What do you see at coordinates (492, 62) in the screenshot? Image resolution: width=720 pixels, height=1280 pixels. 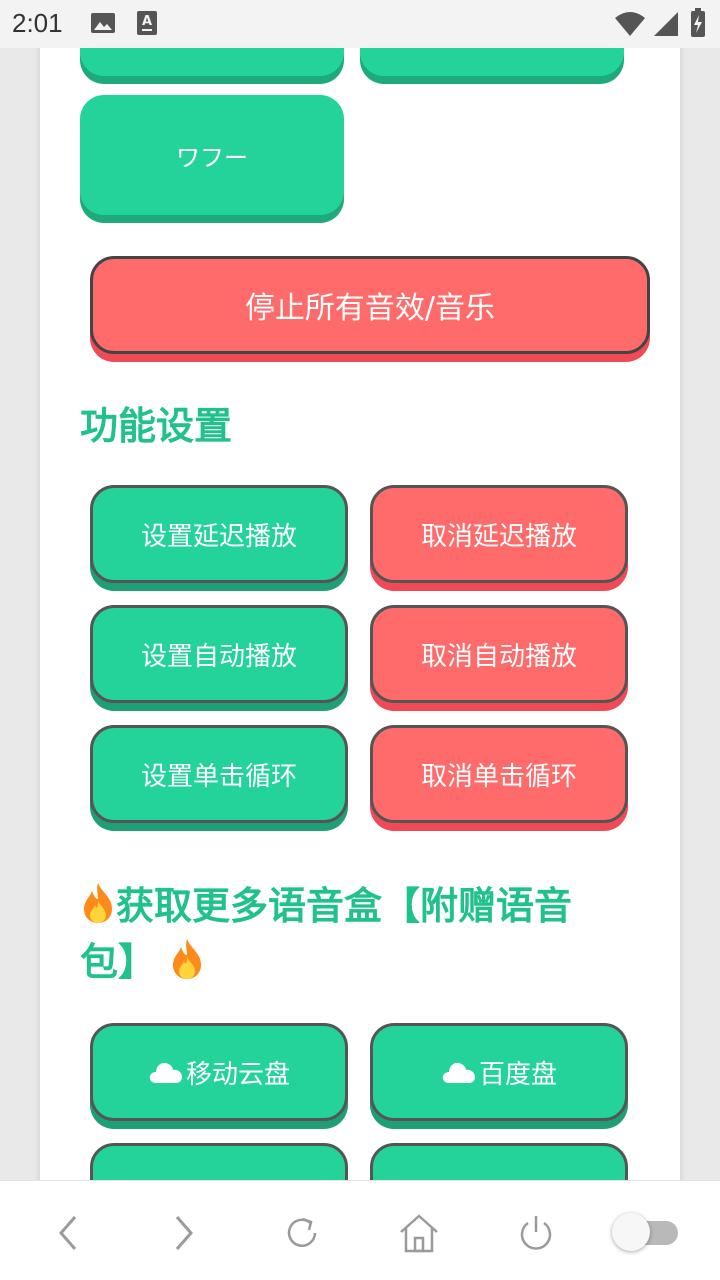 I see `sound-button-partial-right` at bounding box center [492, 62].